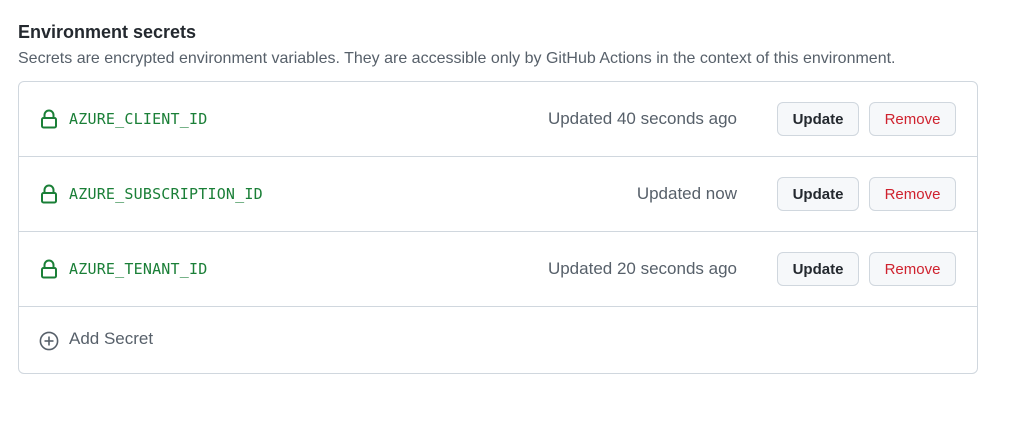 This screenshot has height=432, width=1031. What do you see at coordinates (111, 338) in the screenshot?
I see `add-secret-label: Add Secret` at bounding box center [111, 338].